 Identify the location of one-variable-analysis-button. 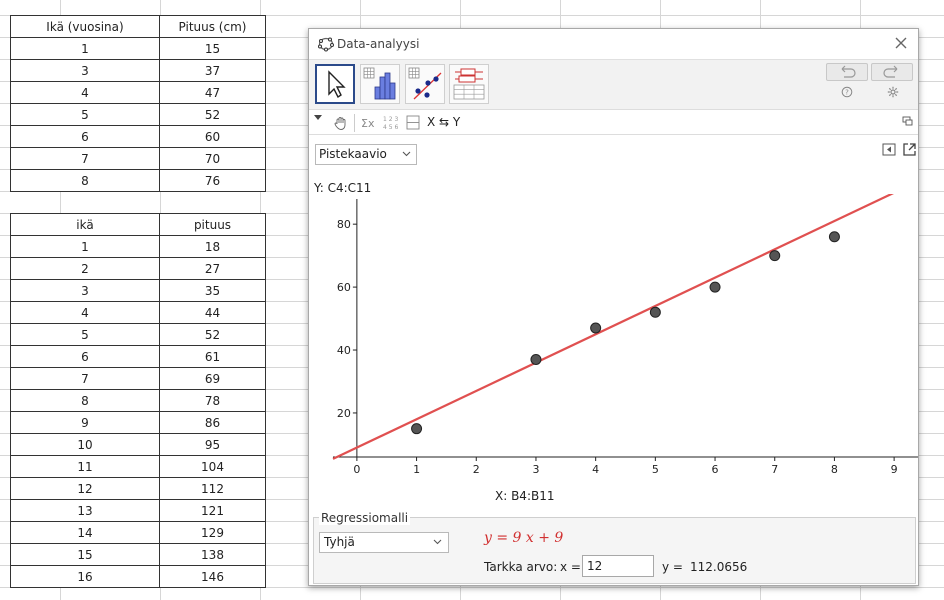
(380, 84).